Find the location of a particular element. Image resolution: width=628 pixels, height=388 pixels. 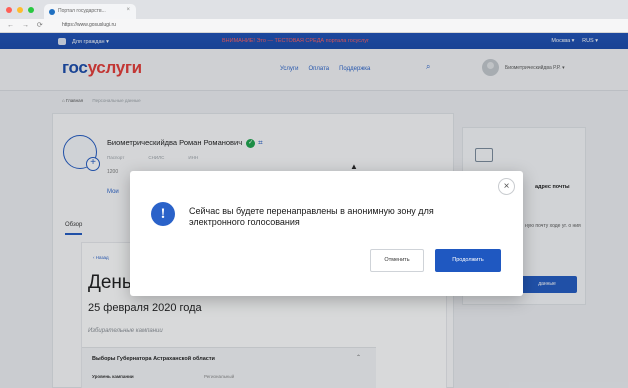

browser-tab: Портал государств... × is located at coordinates (90, 11).